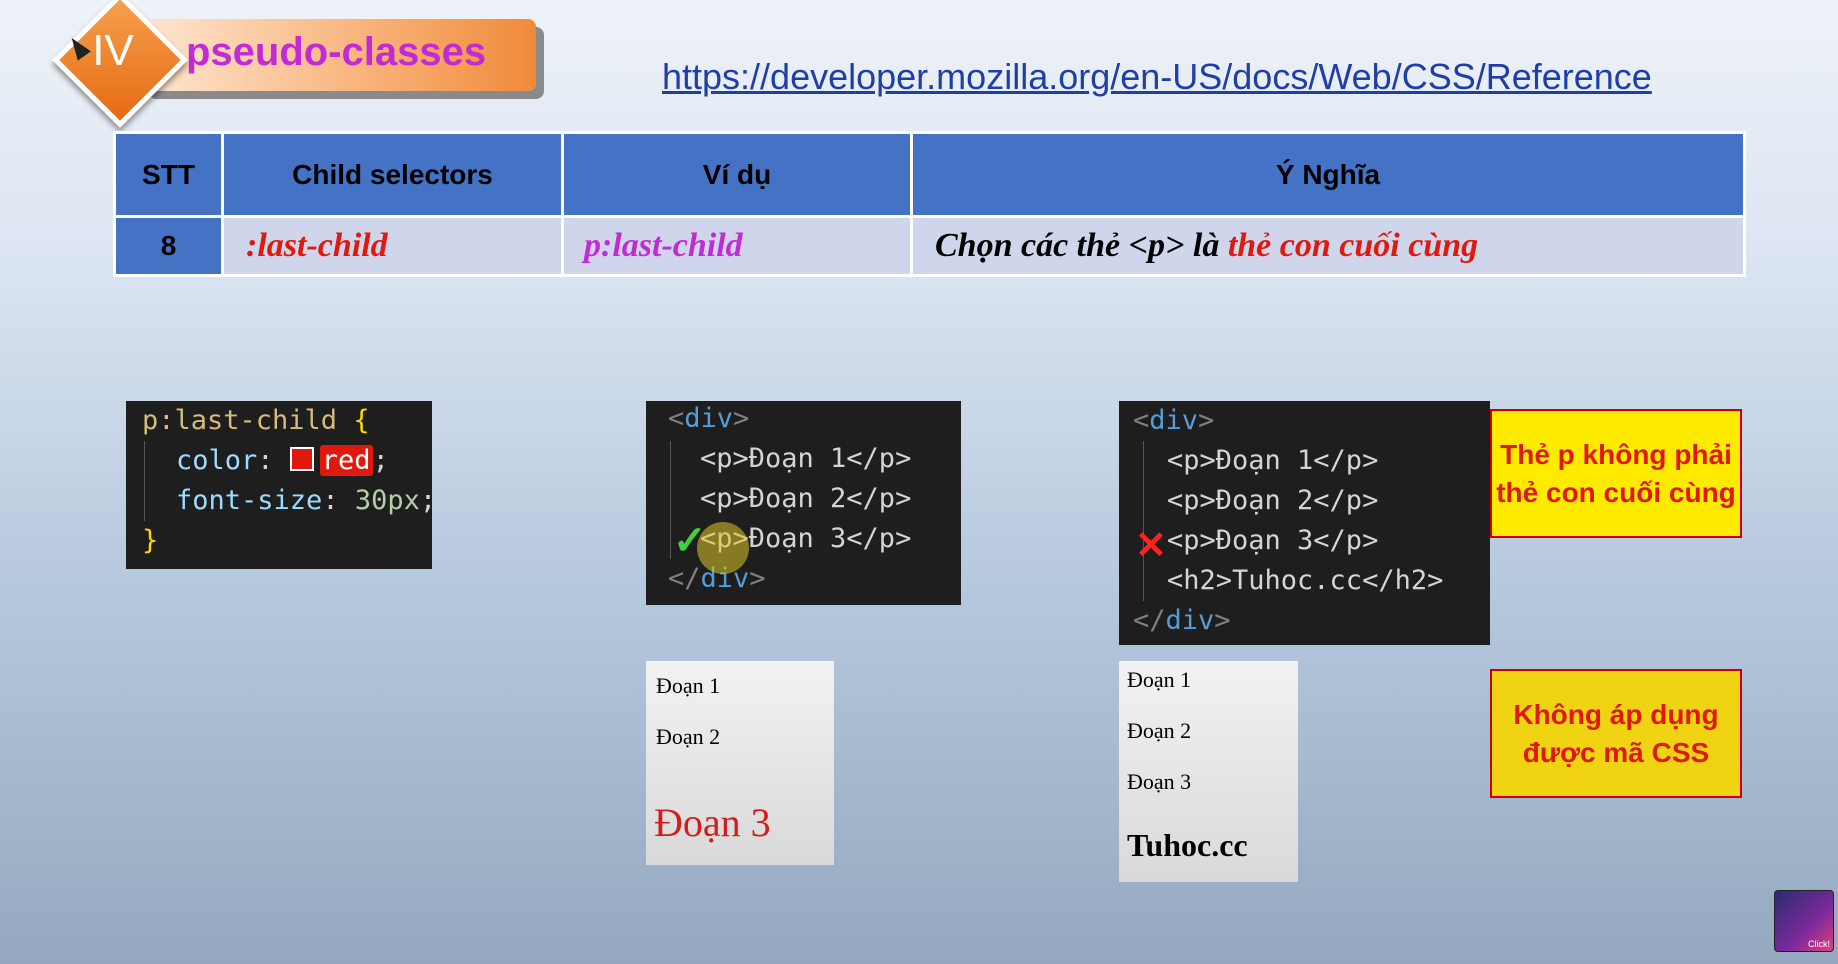  Describe the element at coordinates (1151, 546) in the screenshot. I see `cross-icon: ✕` at that location.